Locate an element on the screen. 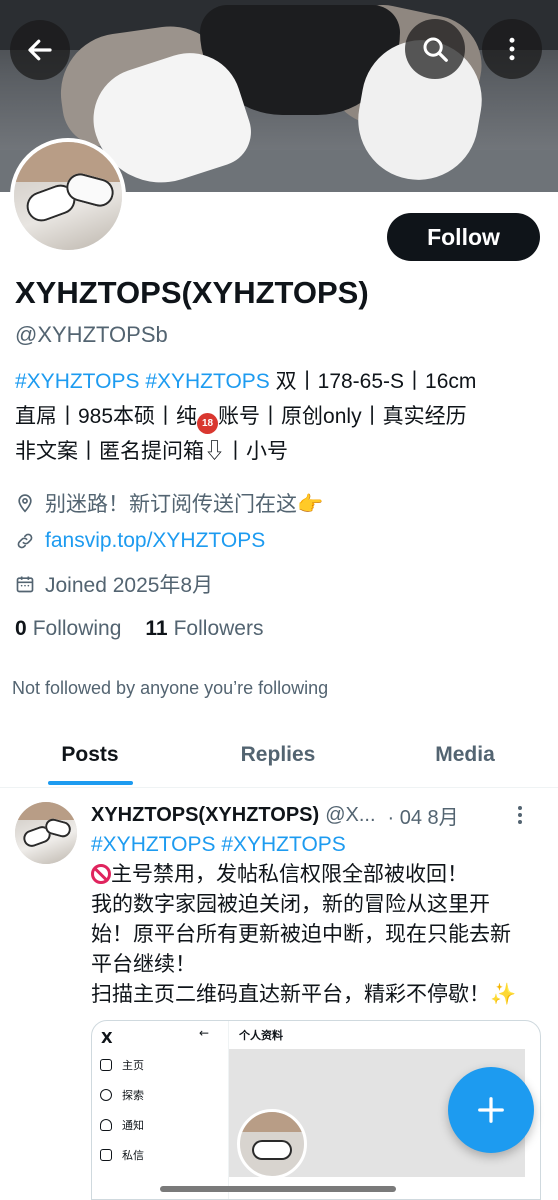  compose-button is located at coordinates (491, 1110).